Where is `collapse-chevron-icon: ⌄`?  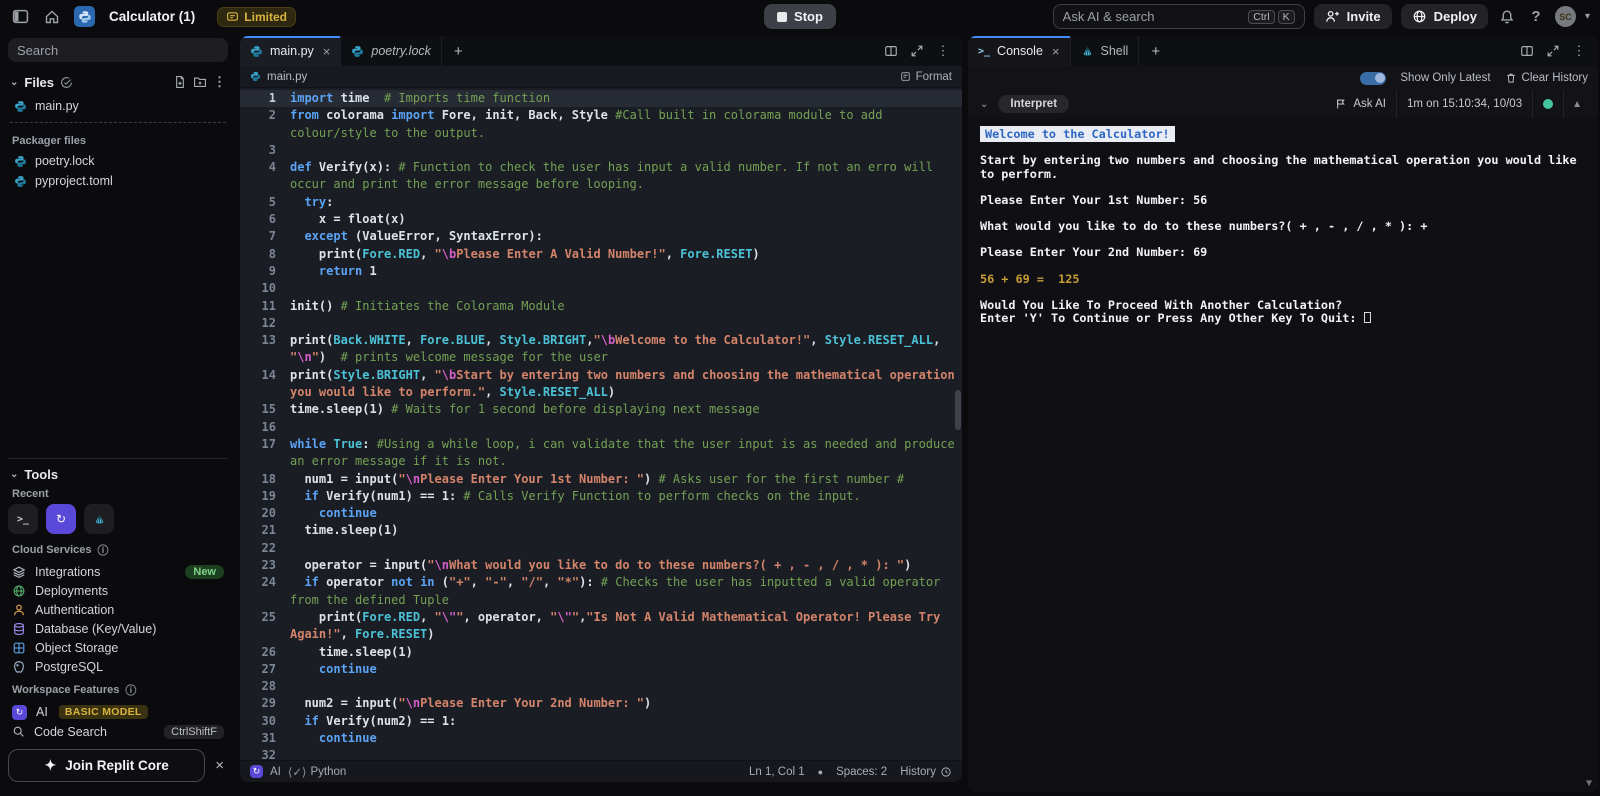
collapse-chevron-icon: ⌄ is located at coordinates (984, 104).